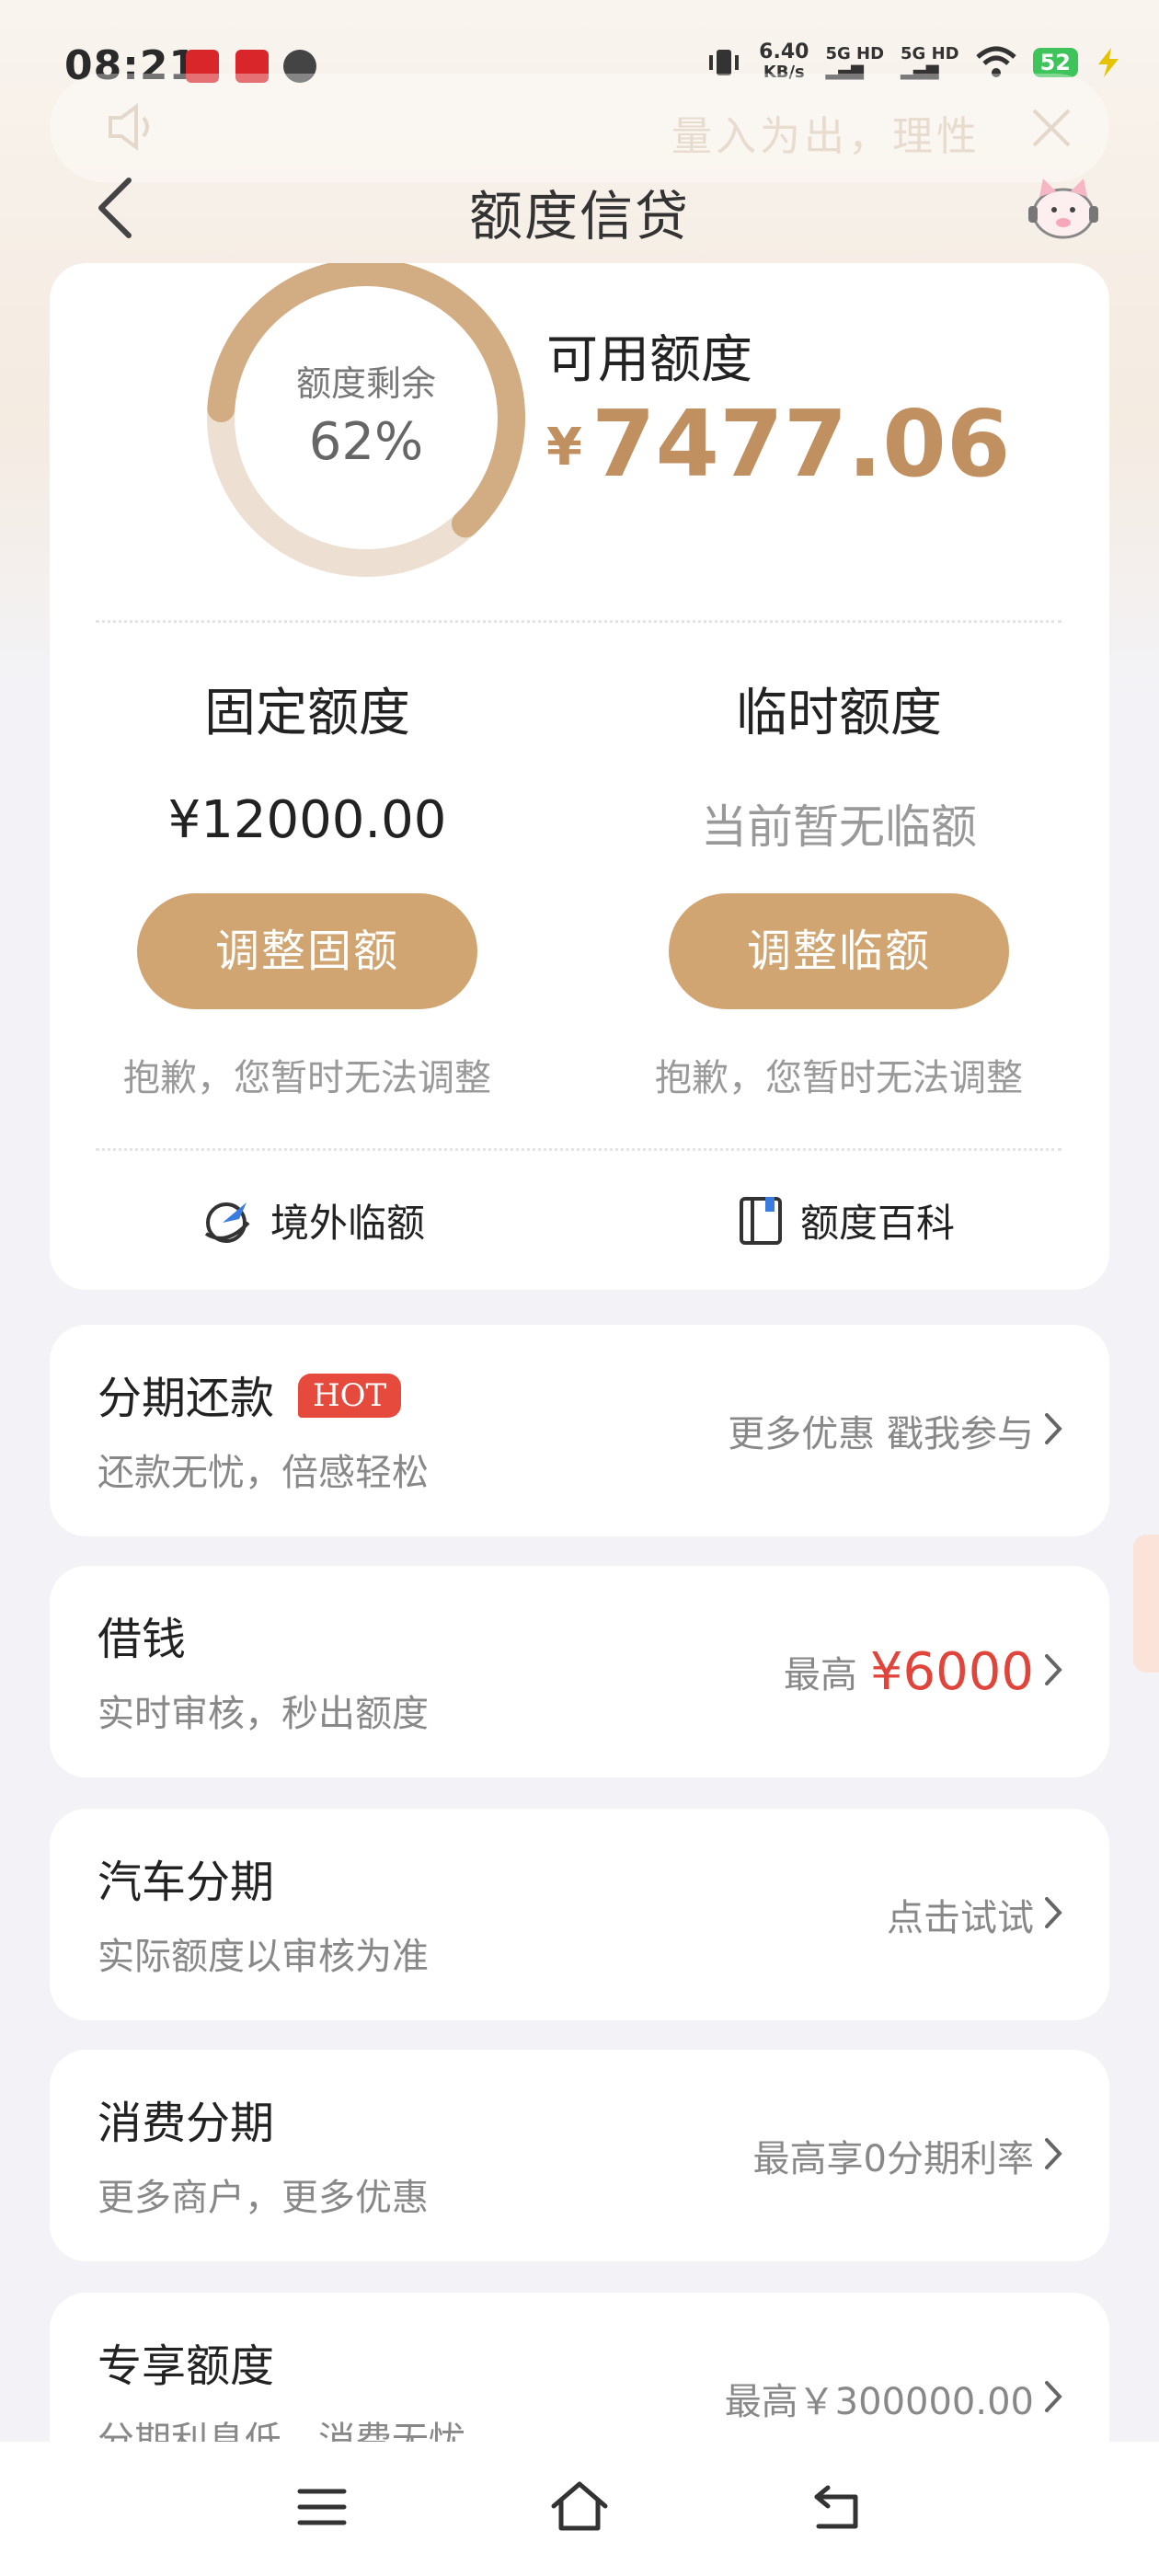  Describe the element at coordinates (1051, 128) in the screenshot. I see `close-icon` at that location.